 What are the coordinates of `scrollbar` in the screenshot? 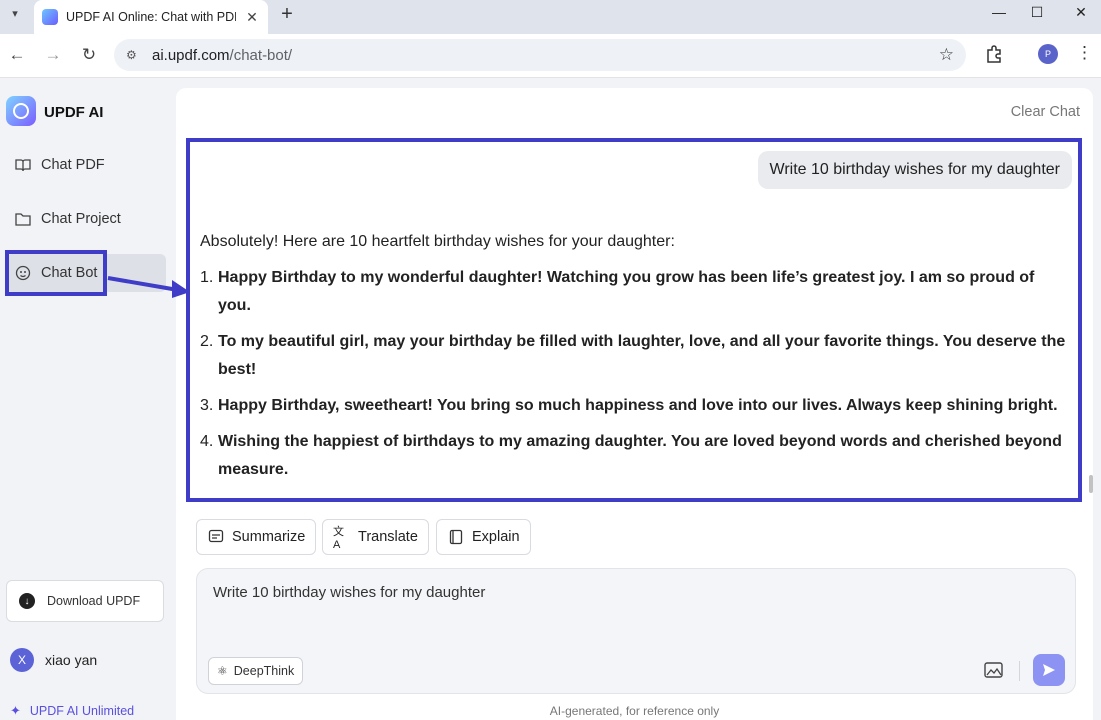 It's located at (1091, 484).